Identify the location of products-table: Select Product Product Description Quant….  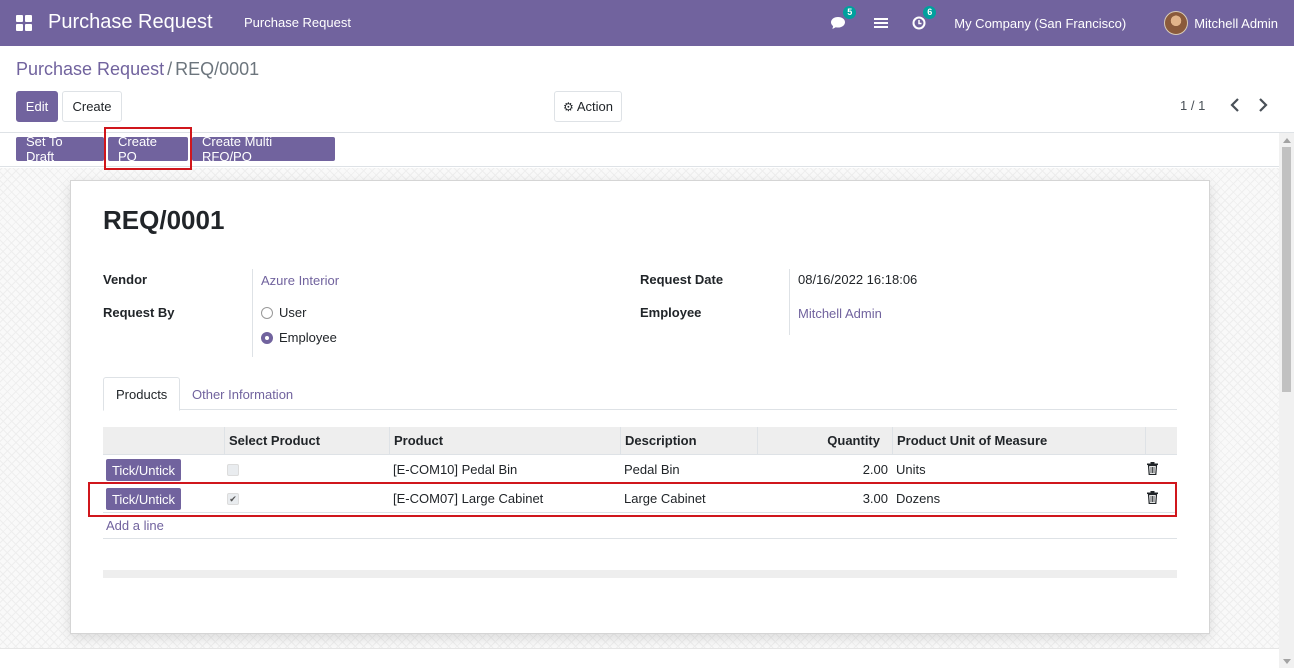
(640, 483).